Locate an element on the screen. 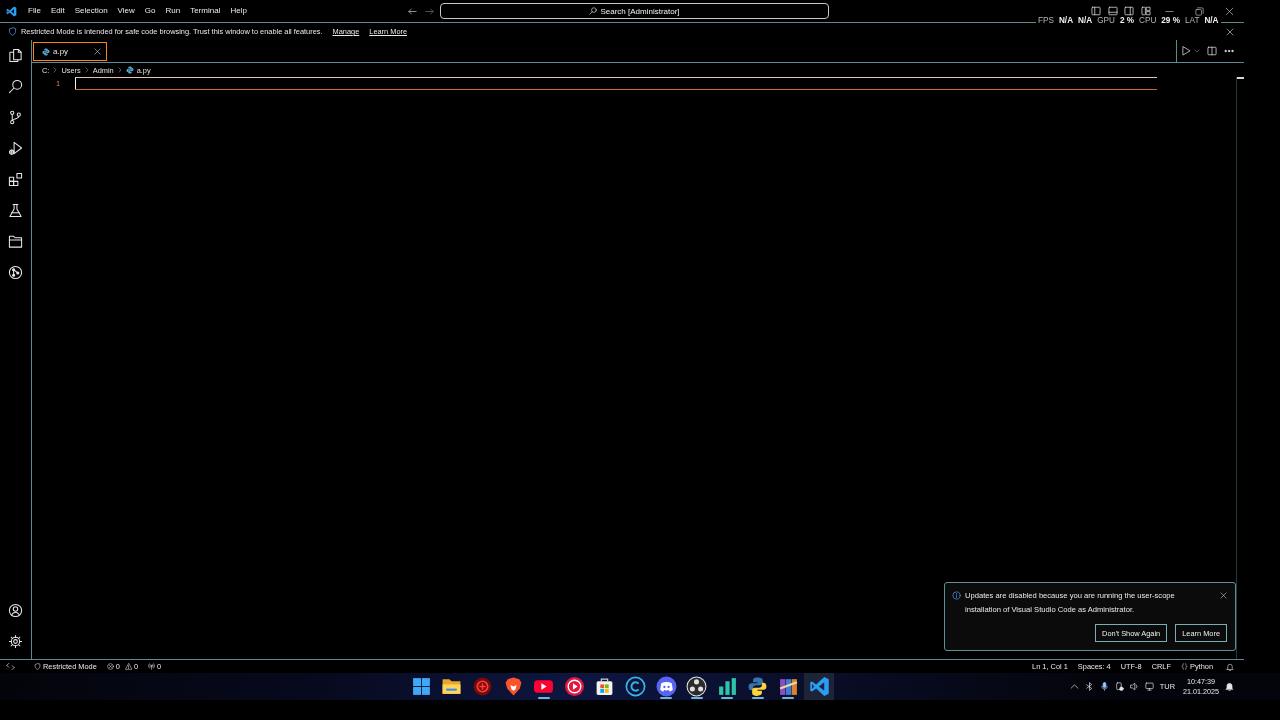 Image resolution: width=1280 pixels, height=720 pixels. speaker-icon is located at coordinates (1134, 686).